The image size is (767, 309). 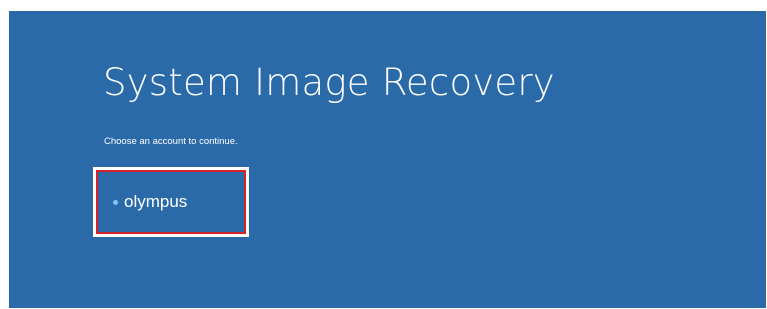 I want to click on account-name: olympus, so click(x=156, y=201).